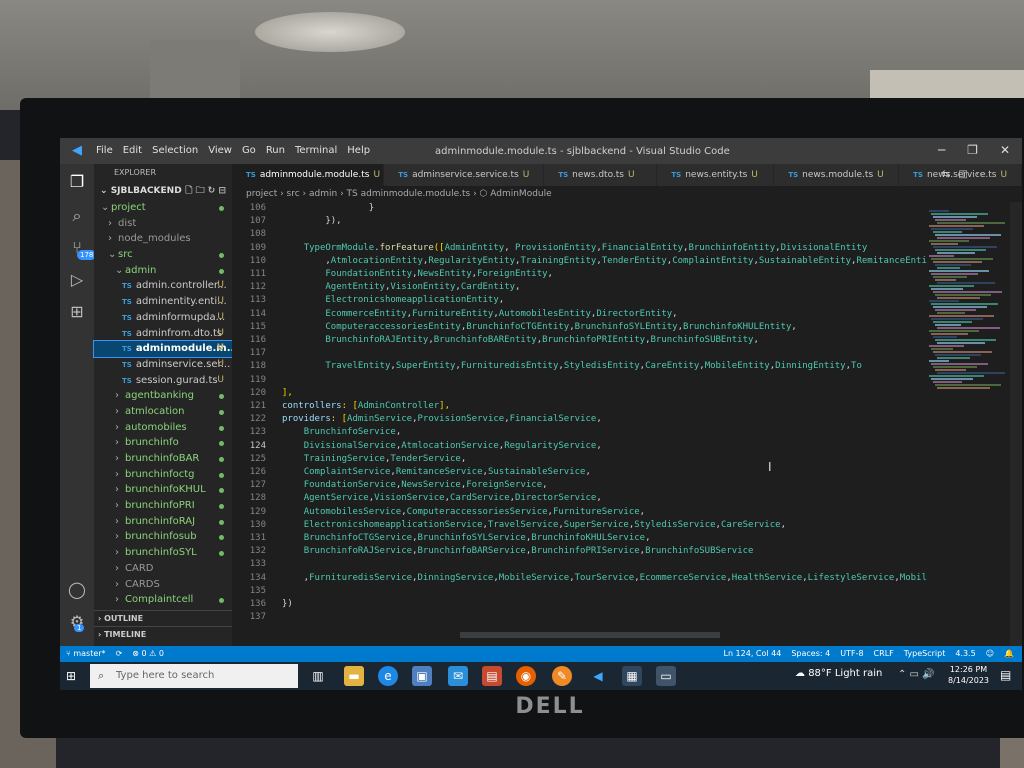  I want to click on folder-item: › Complaintcell, so click(163, 600).